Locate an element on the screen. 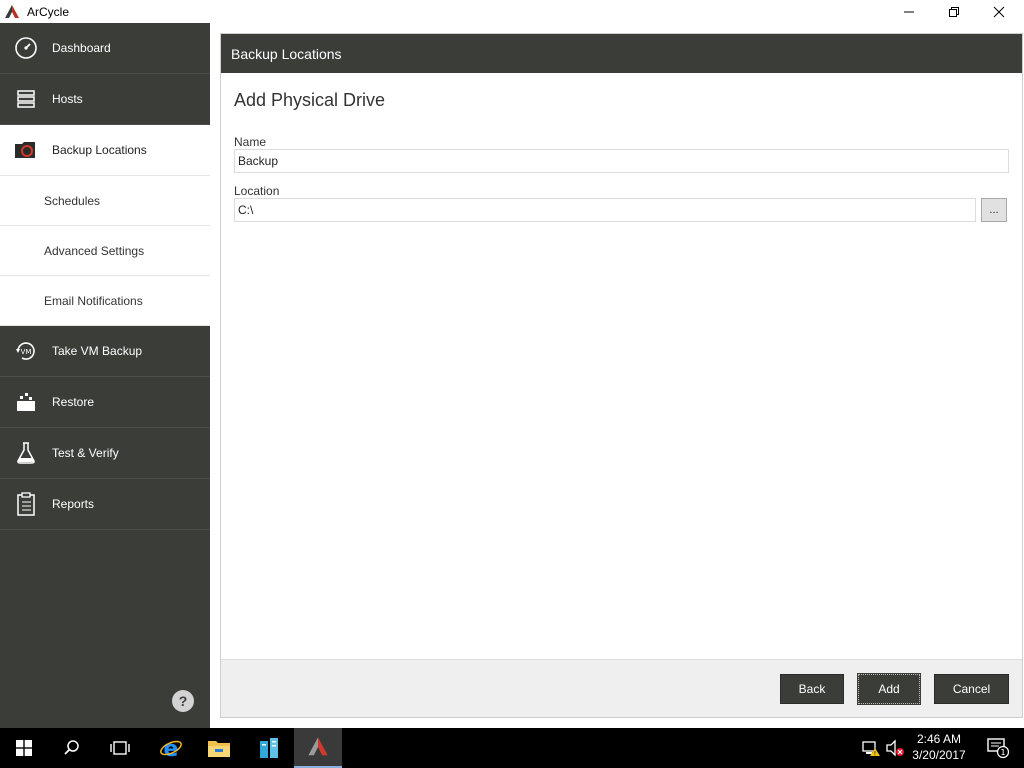 Image resolution: width=1024 pixels, height=768 pixels. taskbar-search-button is located at coordinates (72, 748).